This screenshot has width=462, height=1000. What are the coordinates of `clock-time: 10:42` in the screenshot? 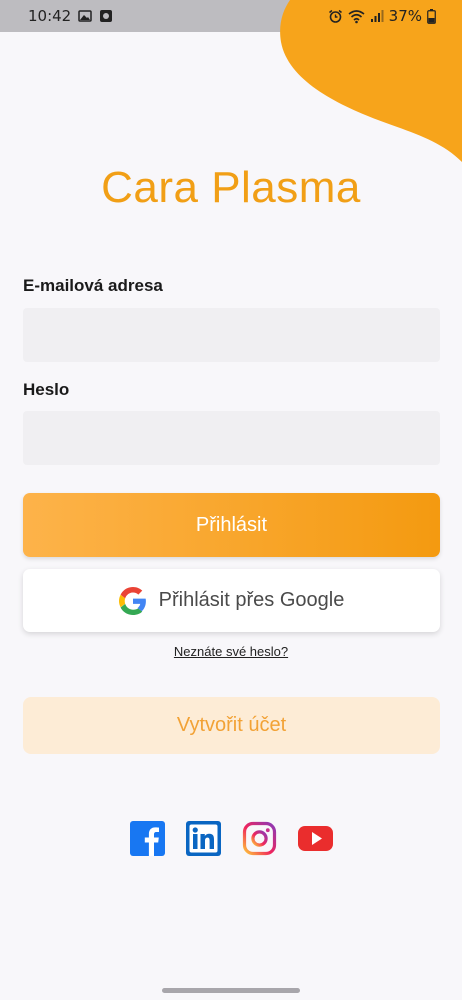 It's located at (50, 16).